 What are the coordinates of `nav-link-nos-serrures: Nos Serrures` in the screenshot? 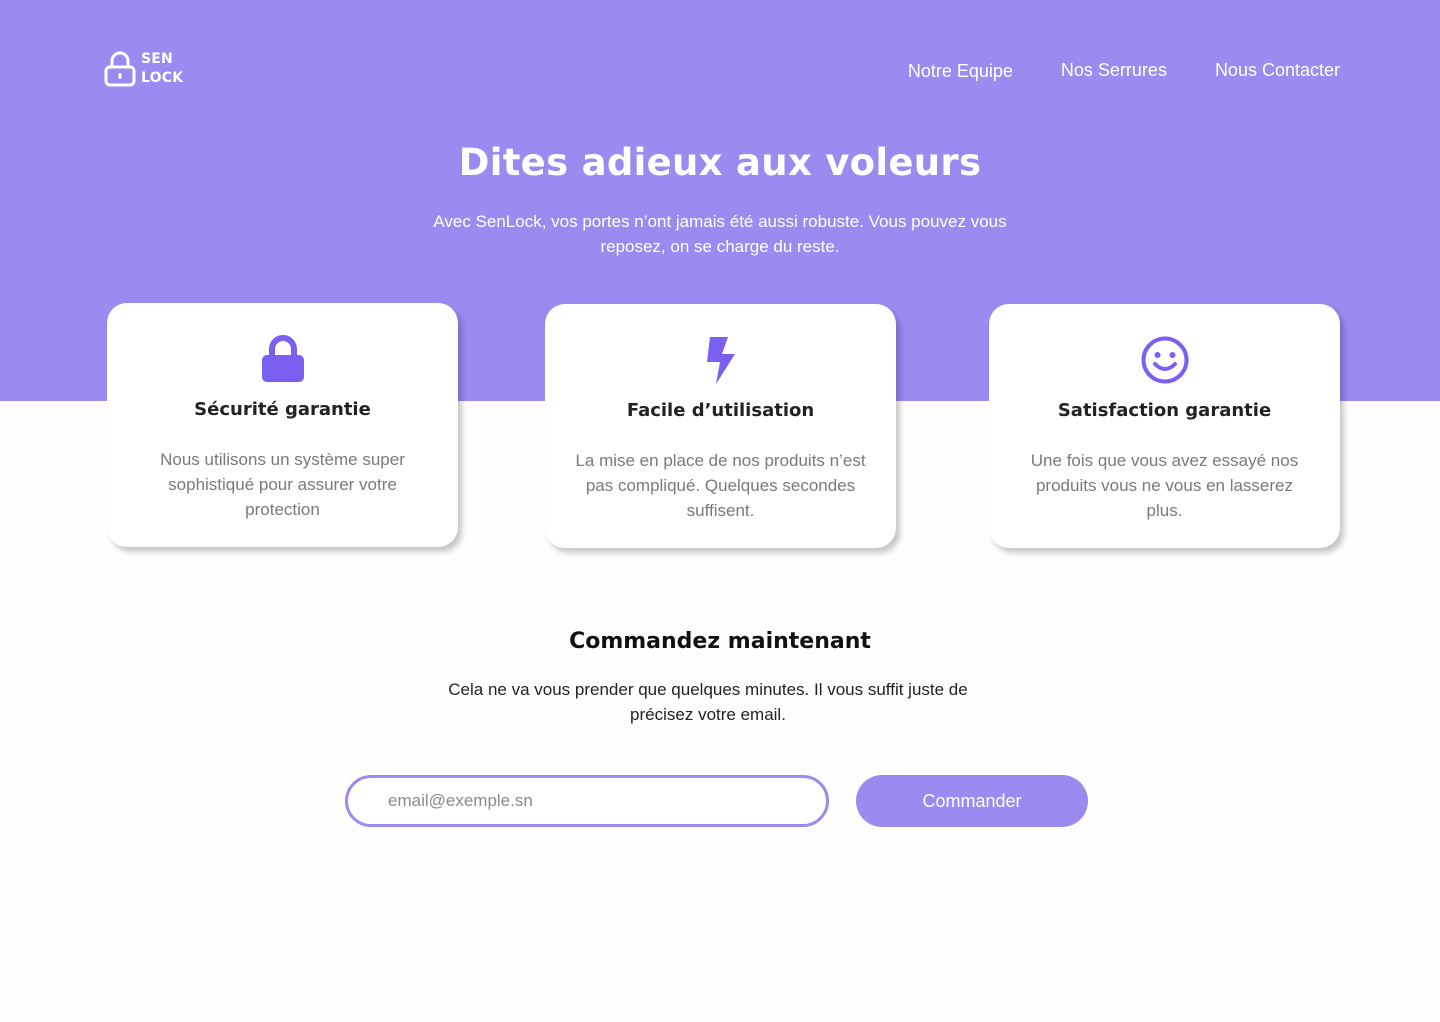 It's located at (1114, 70).